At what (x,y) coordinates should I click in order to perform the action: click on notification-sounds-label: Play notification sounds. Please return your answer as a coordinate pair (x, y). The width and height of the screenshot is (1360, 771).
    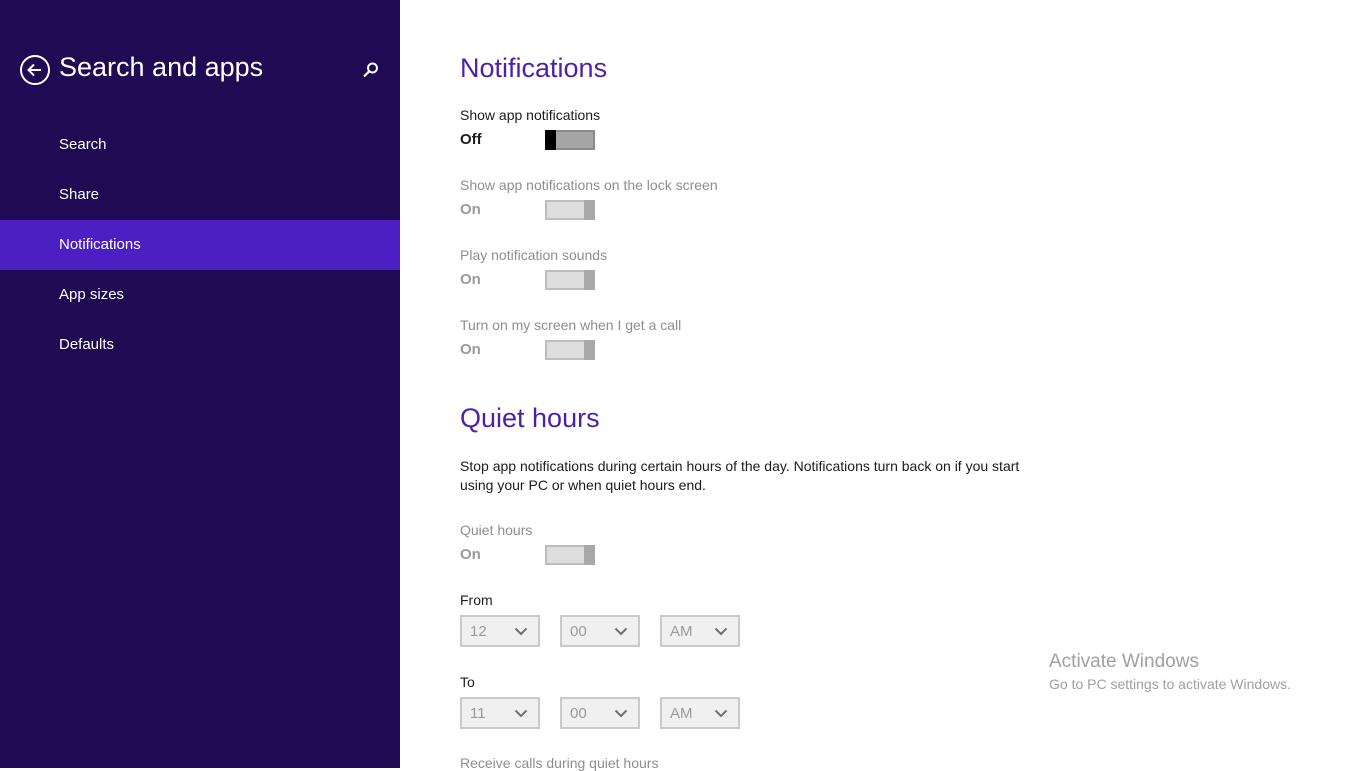
    Looking at the image, I should click on (534, 255).